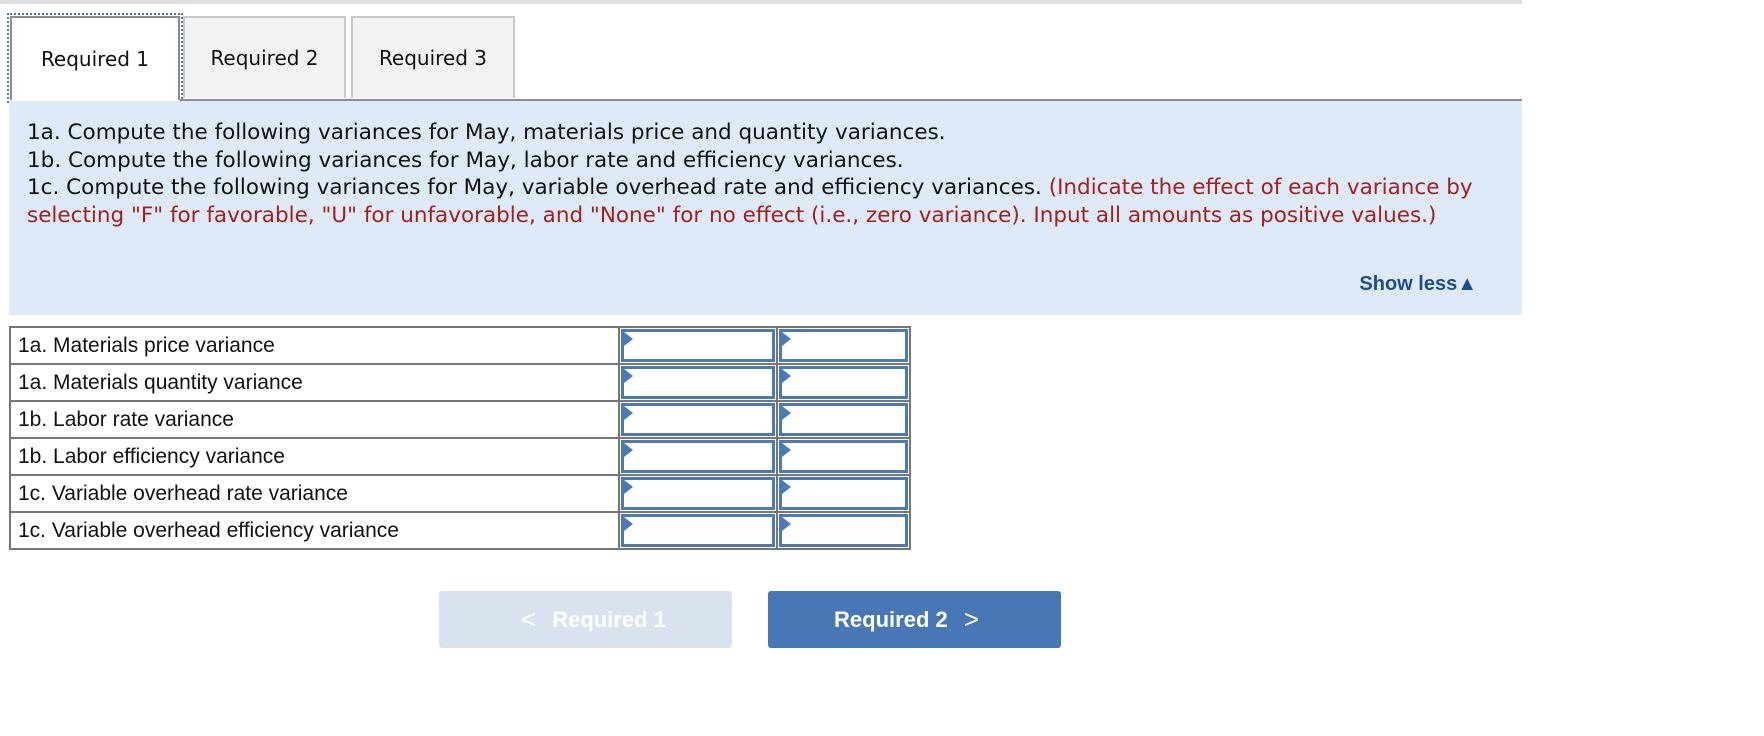 This screenshot has height=736, width=1764. Describe the element at coordinates (1408, 284) in the screenshot. I see `show-less-label: Show less` at that location.